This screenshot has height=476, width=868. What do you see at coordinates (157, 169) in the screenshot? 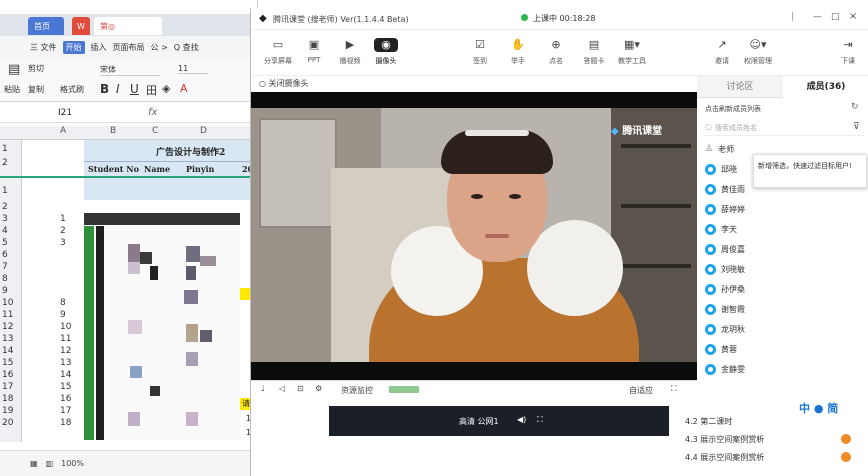
I see `header-name: Name` at bounding box center [157, 169].